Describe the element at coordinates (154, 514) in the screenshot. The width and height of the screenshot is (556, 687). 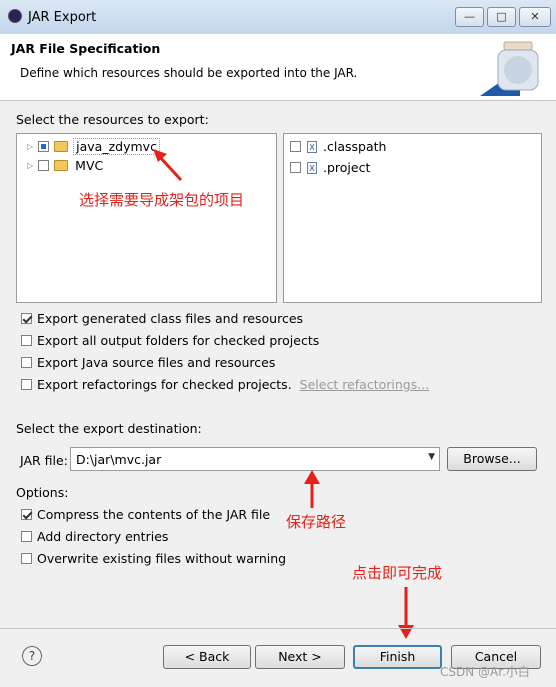
I see `compress-label: Compress the contents of the JAR file` at that location.